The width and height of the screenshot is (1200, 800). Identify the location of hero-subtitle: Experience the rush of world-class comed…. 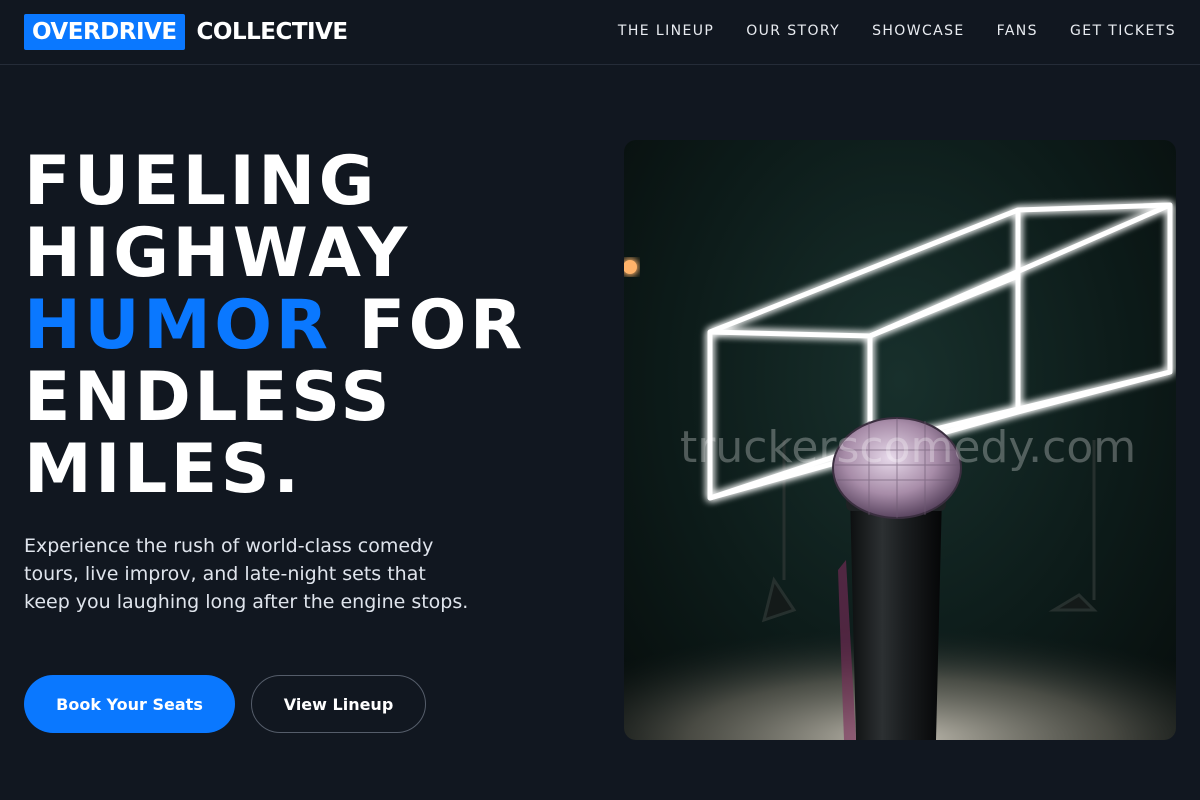
(246, 574).